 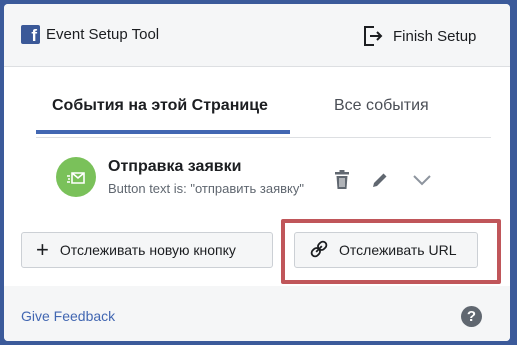 I want to click on chevron-down-icon, so click(x=422, y=180).